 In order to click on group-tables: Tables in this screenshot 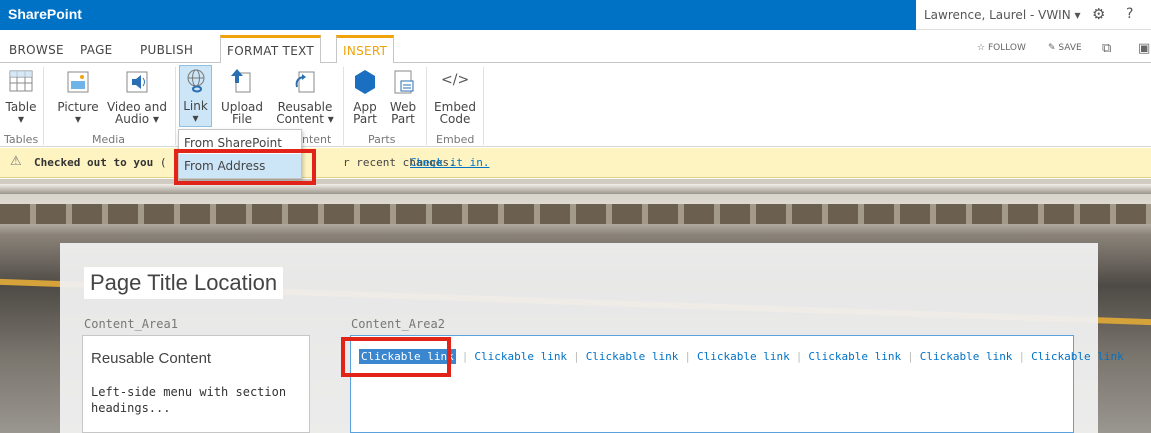, I will do `click(21, 139)`.